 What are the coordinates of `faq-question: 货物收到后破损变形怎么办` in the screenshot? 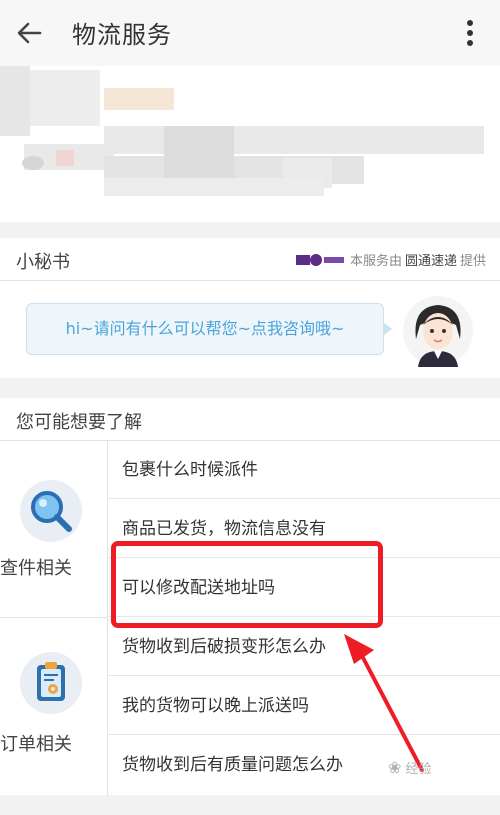 It's located at (304, 647).